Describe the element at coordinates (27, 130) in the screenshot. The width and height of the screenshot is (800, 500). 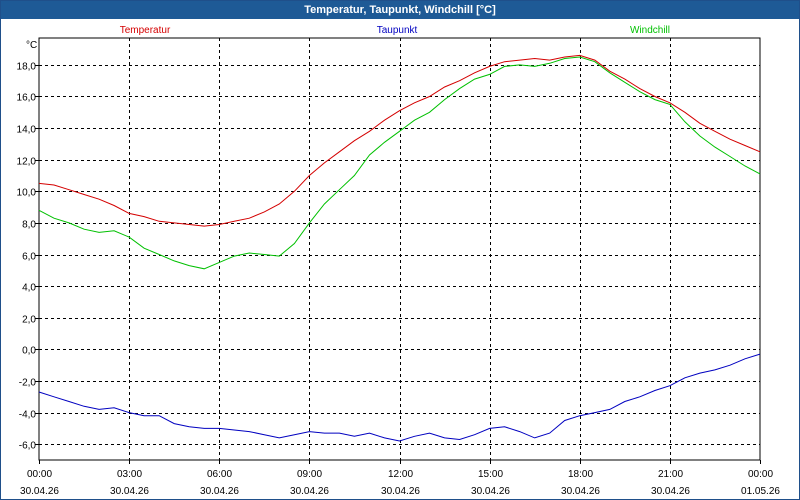
I see `y-tick-label: 14,0` at that location.